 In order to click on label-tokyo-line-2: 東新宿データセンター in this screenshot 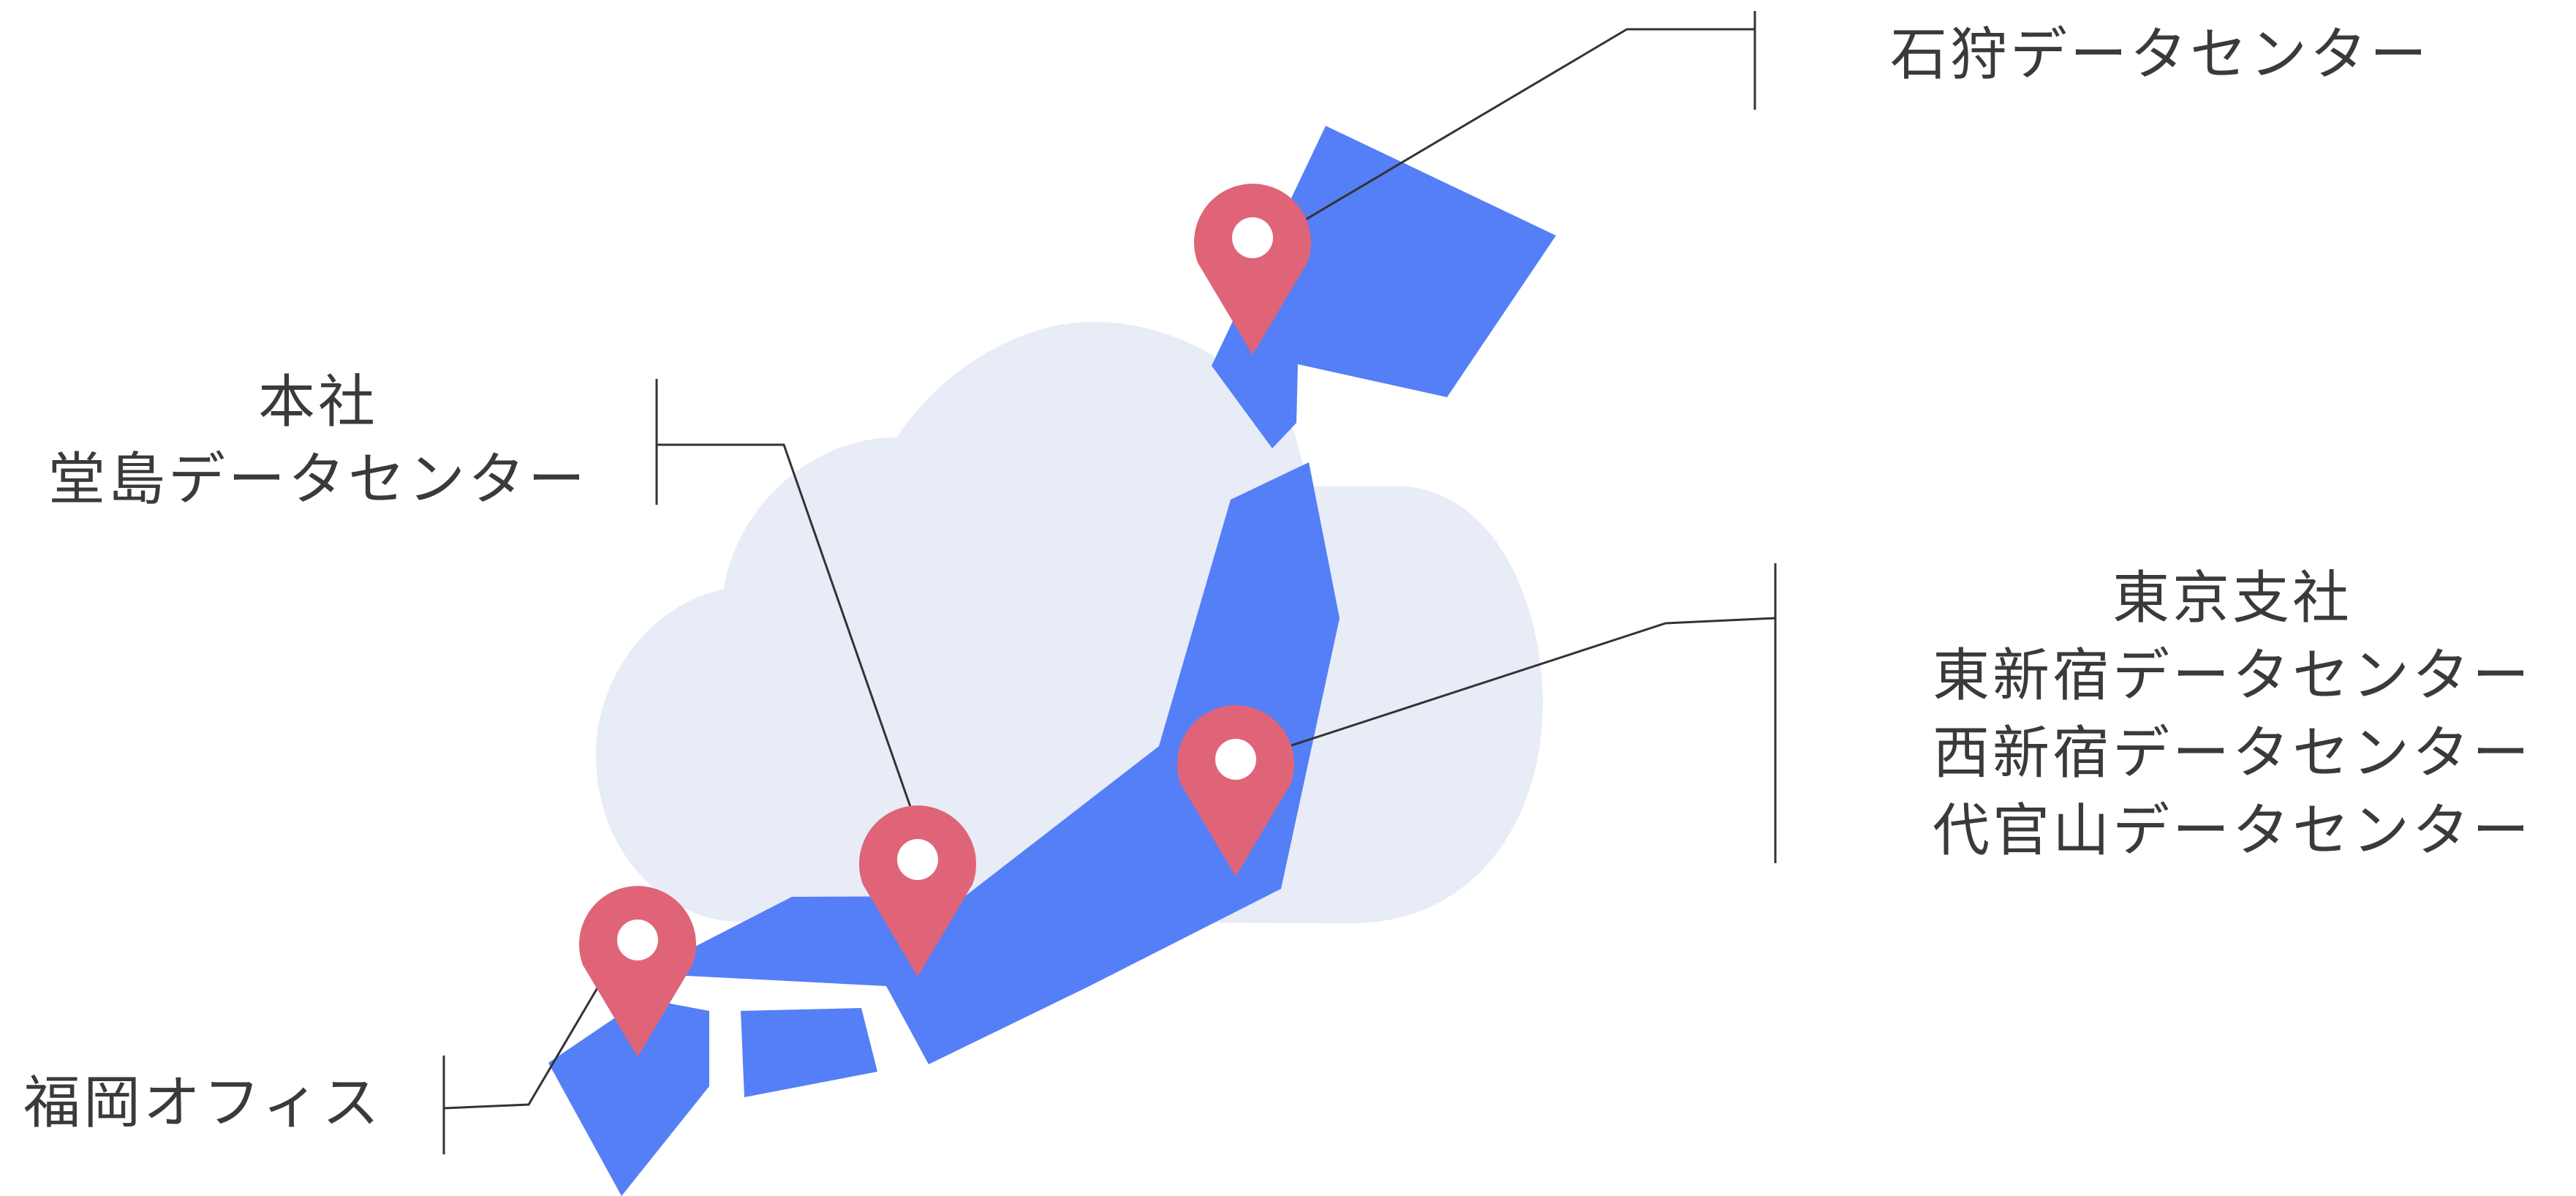, I will do `click(2232, 676)`.